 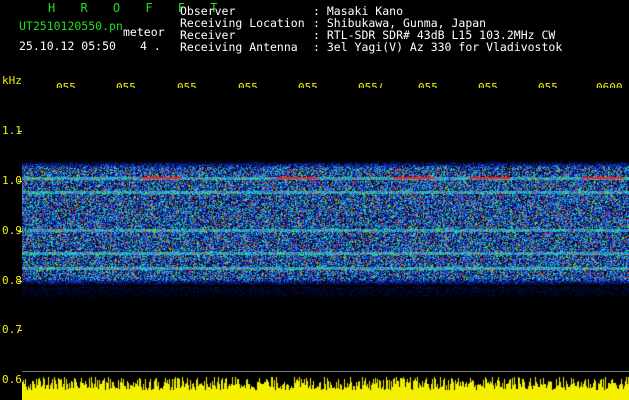 What do you see at coordinates (144, 32) in the screenshot?
I see `mode-label: meteor` at bounding box center [144, 32].